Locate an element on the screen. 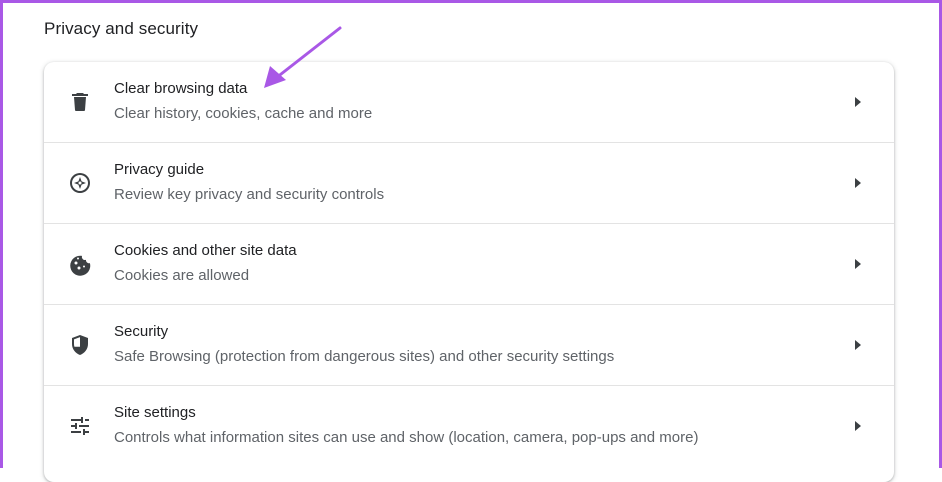  row-subtitle: Clear history, cookies, cache and more is located at coordinates (243, 113).